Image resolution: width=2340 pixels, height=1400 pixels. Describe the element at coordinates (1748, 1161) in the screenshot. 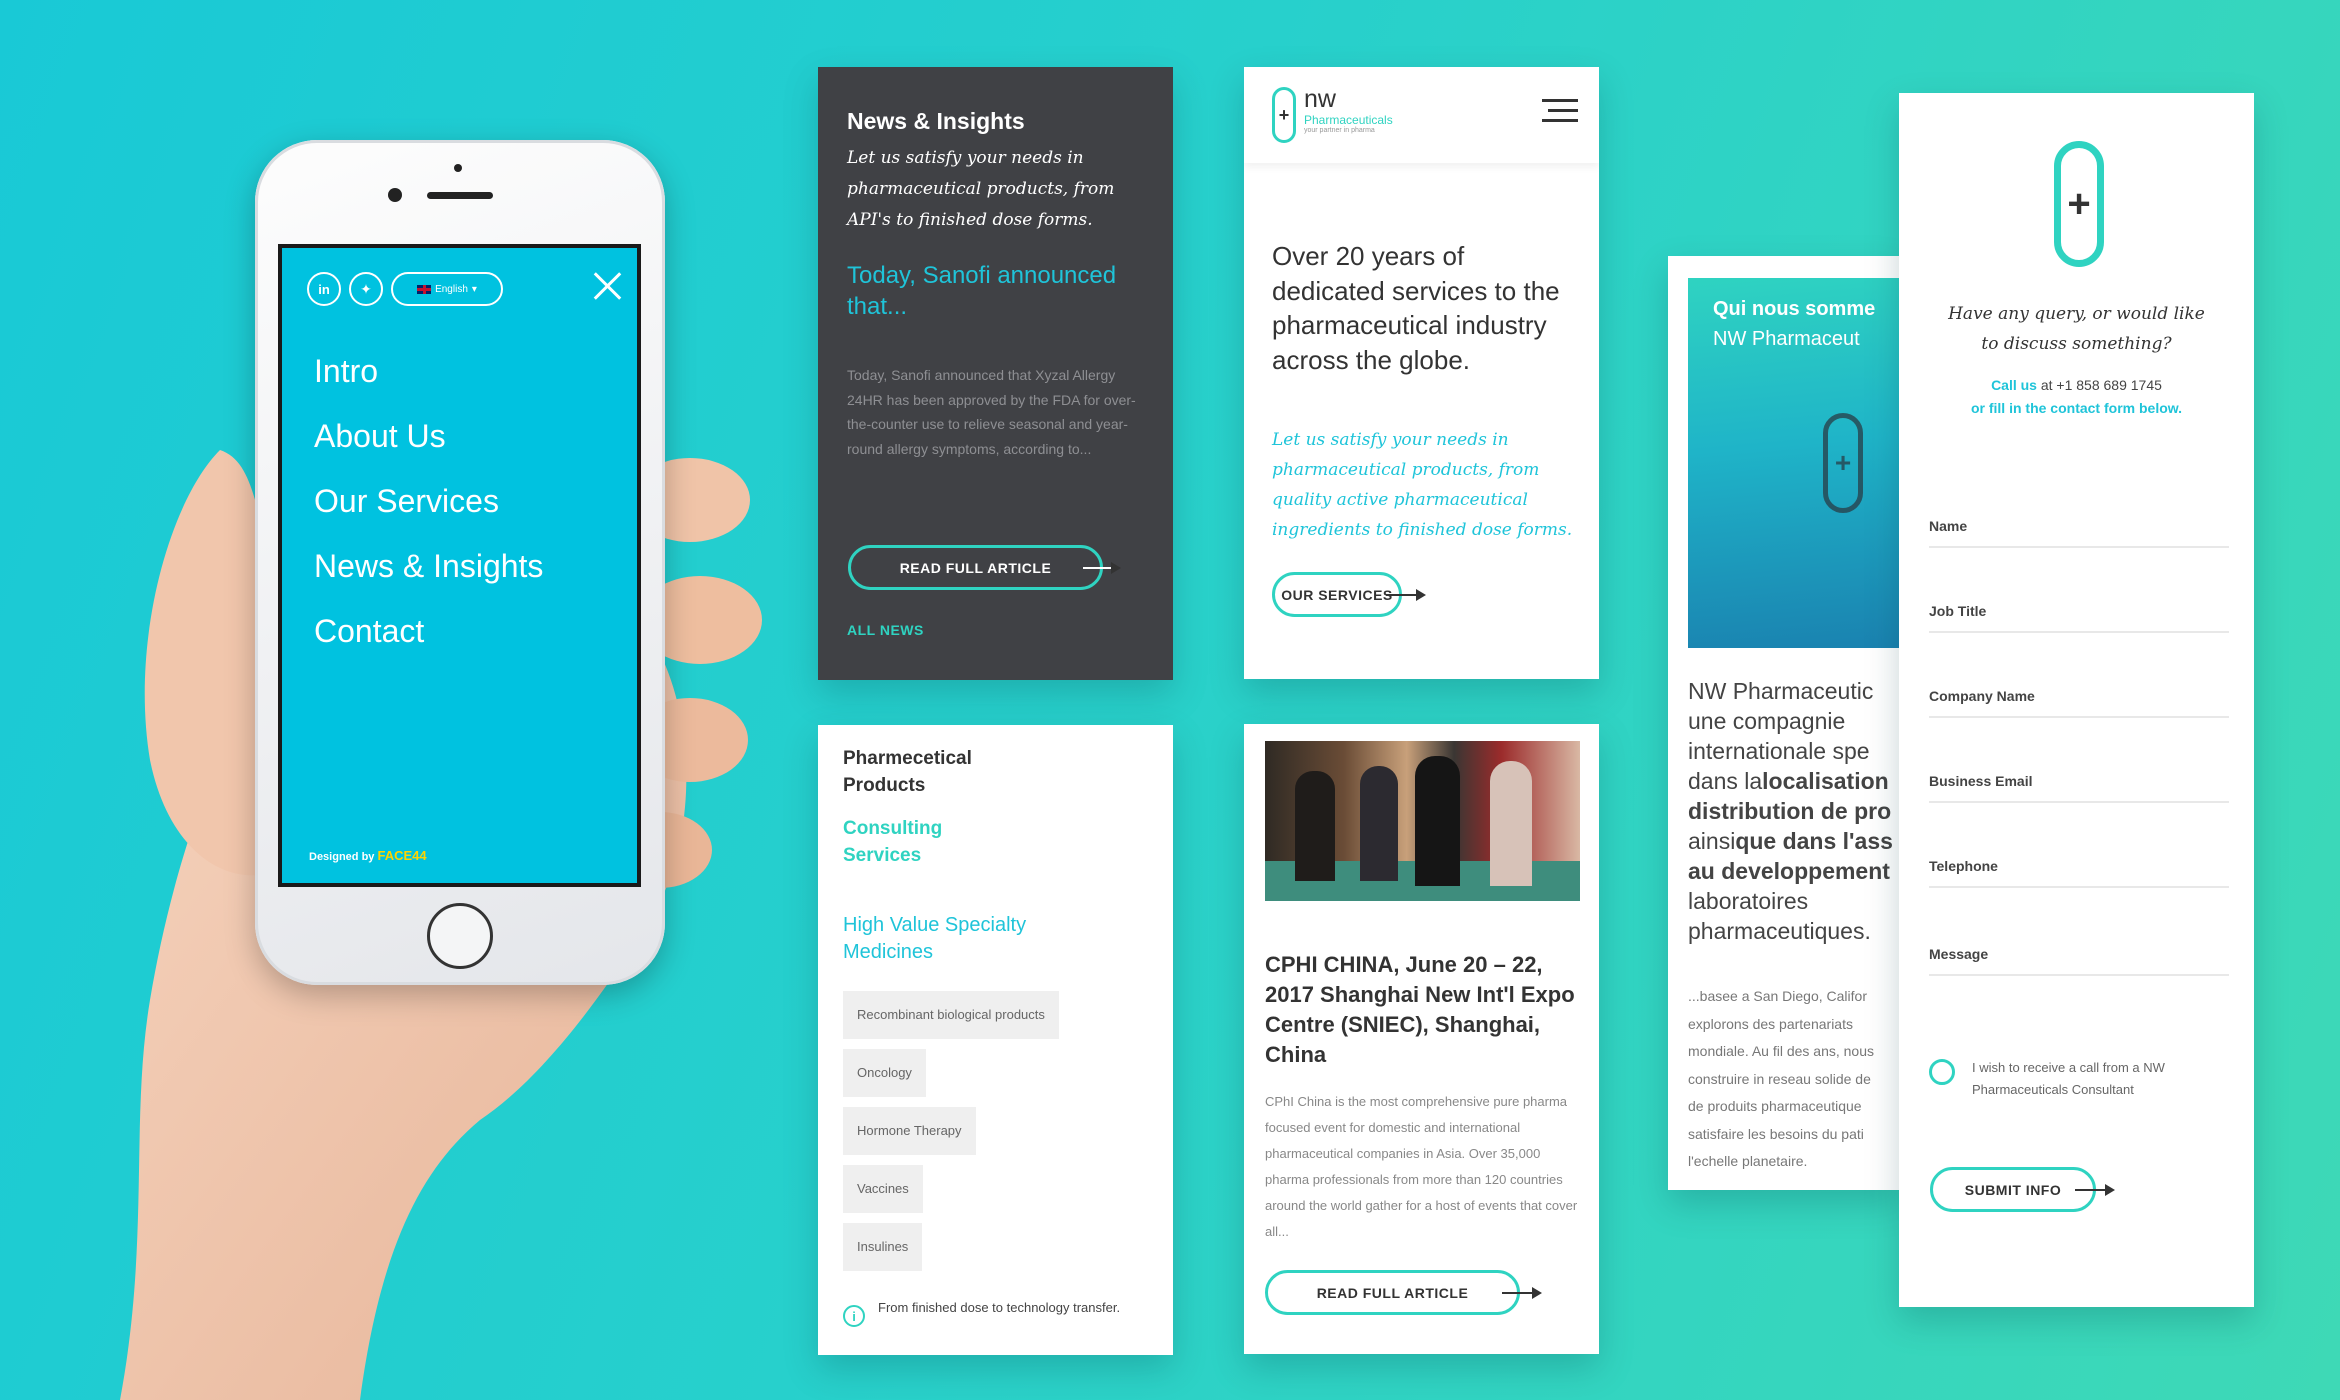

I see `fr-body-line: l'echelle planetaire.` at that location.